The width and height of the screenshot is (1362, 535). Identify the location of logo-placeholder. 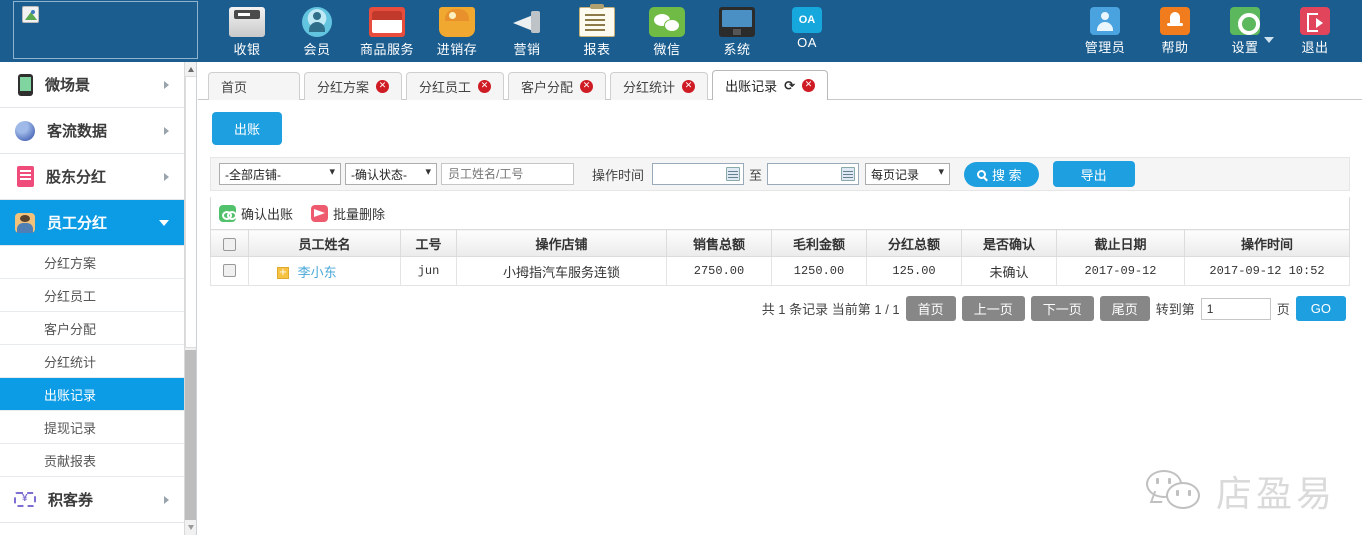
(105, 30).